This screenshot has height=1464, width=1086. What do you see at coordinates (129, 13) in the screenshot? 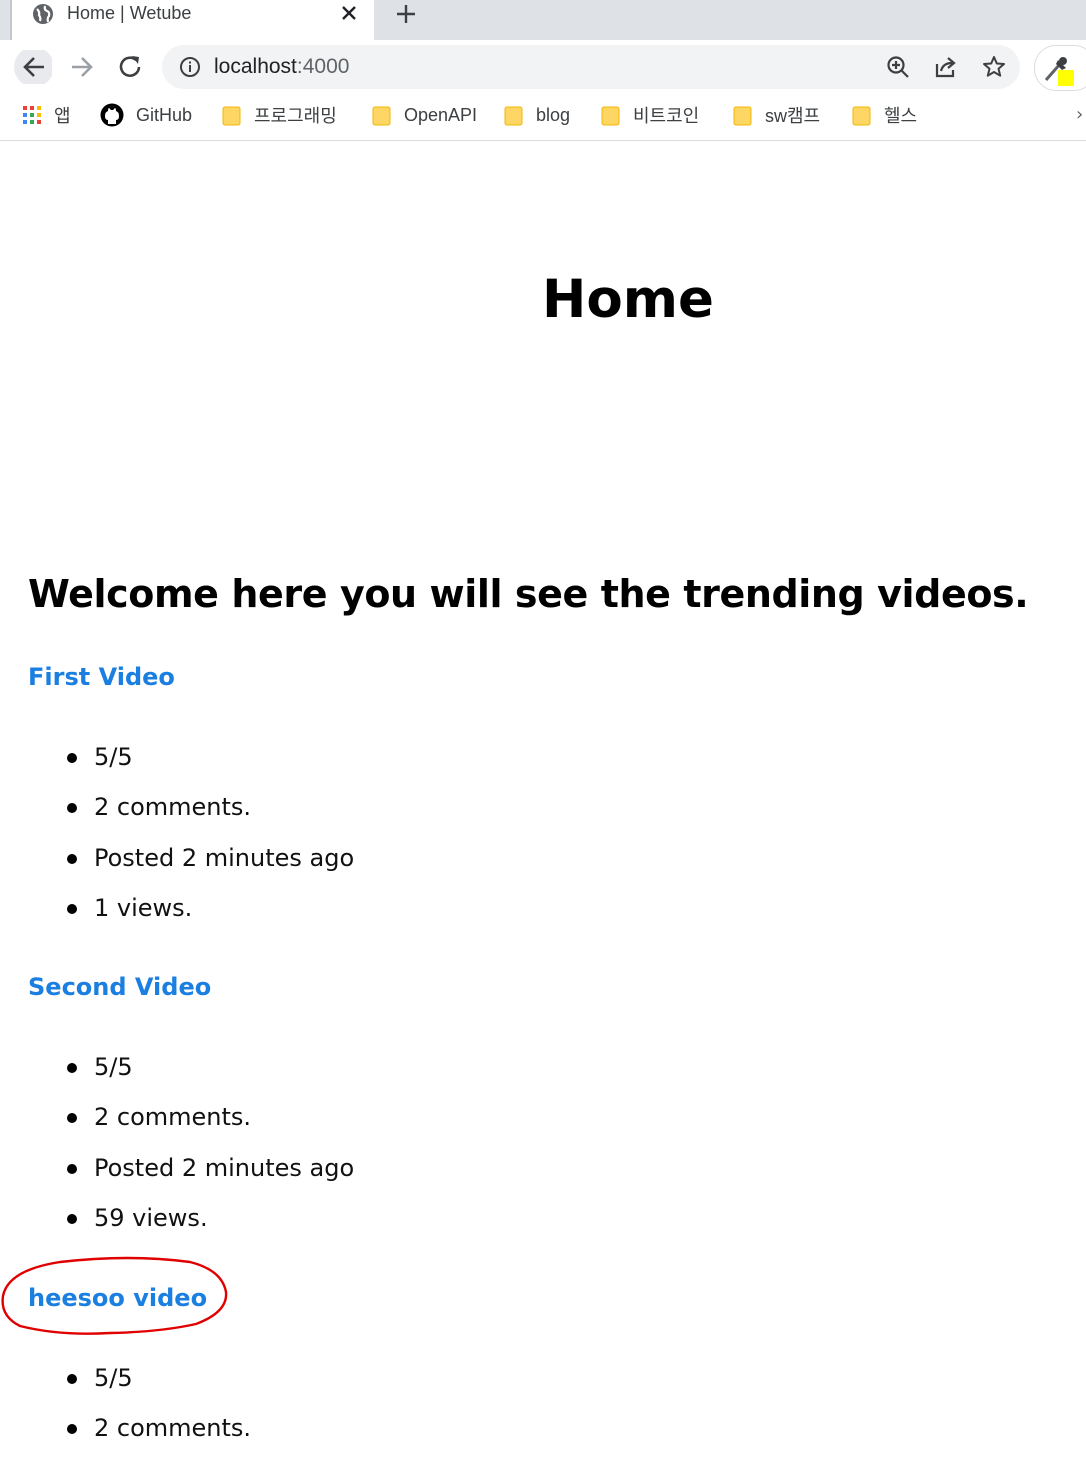
I see `tab-title: Home | Wetube` at bounding box center [129, 13].